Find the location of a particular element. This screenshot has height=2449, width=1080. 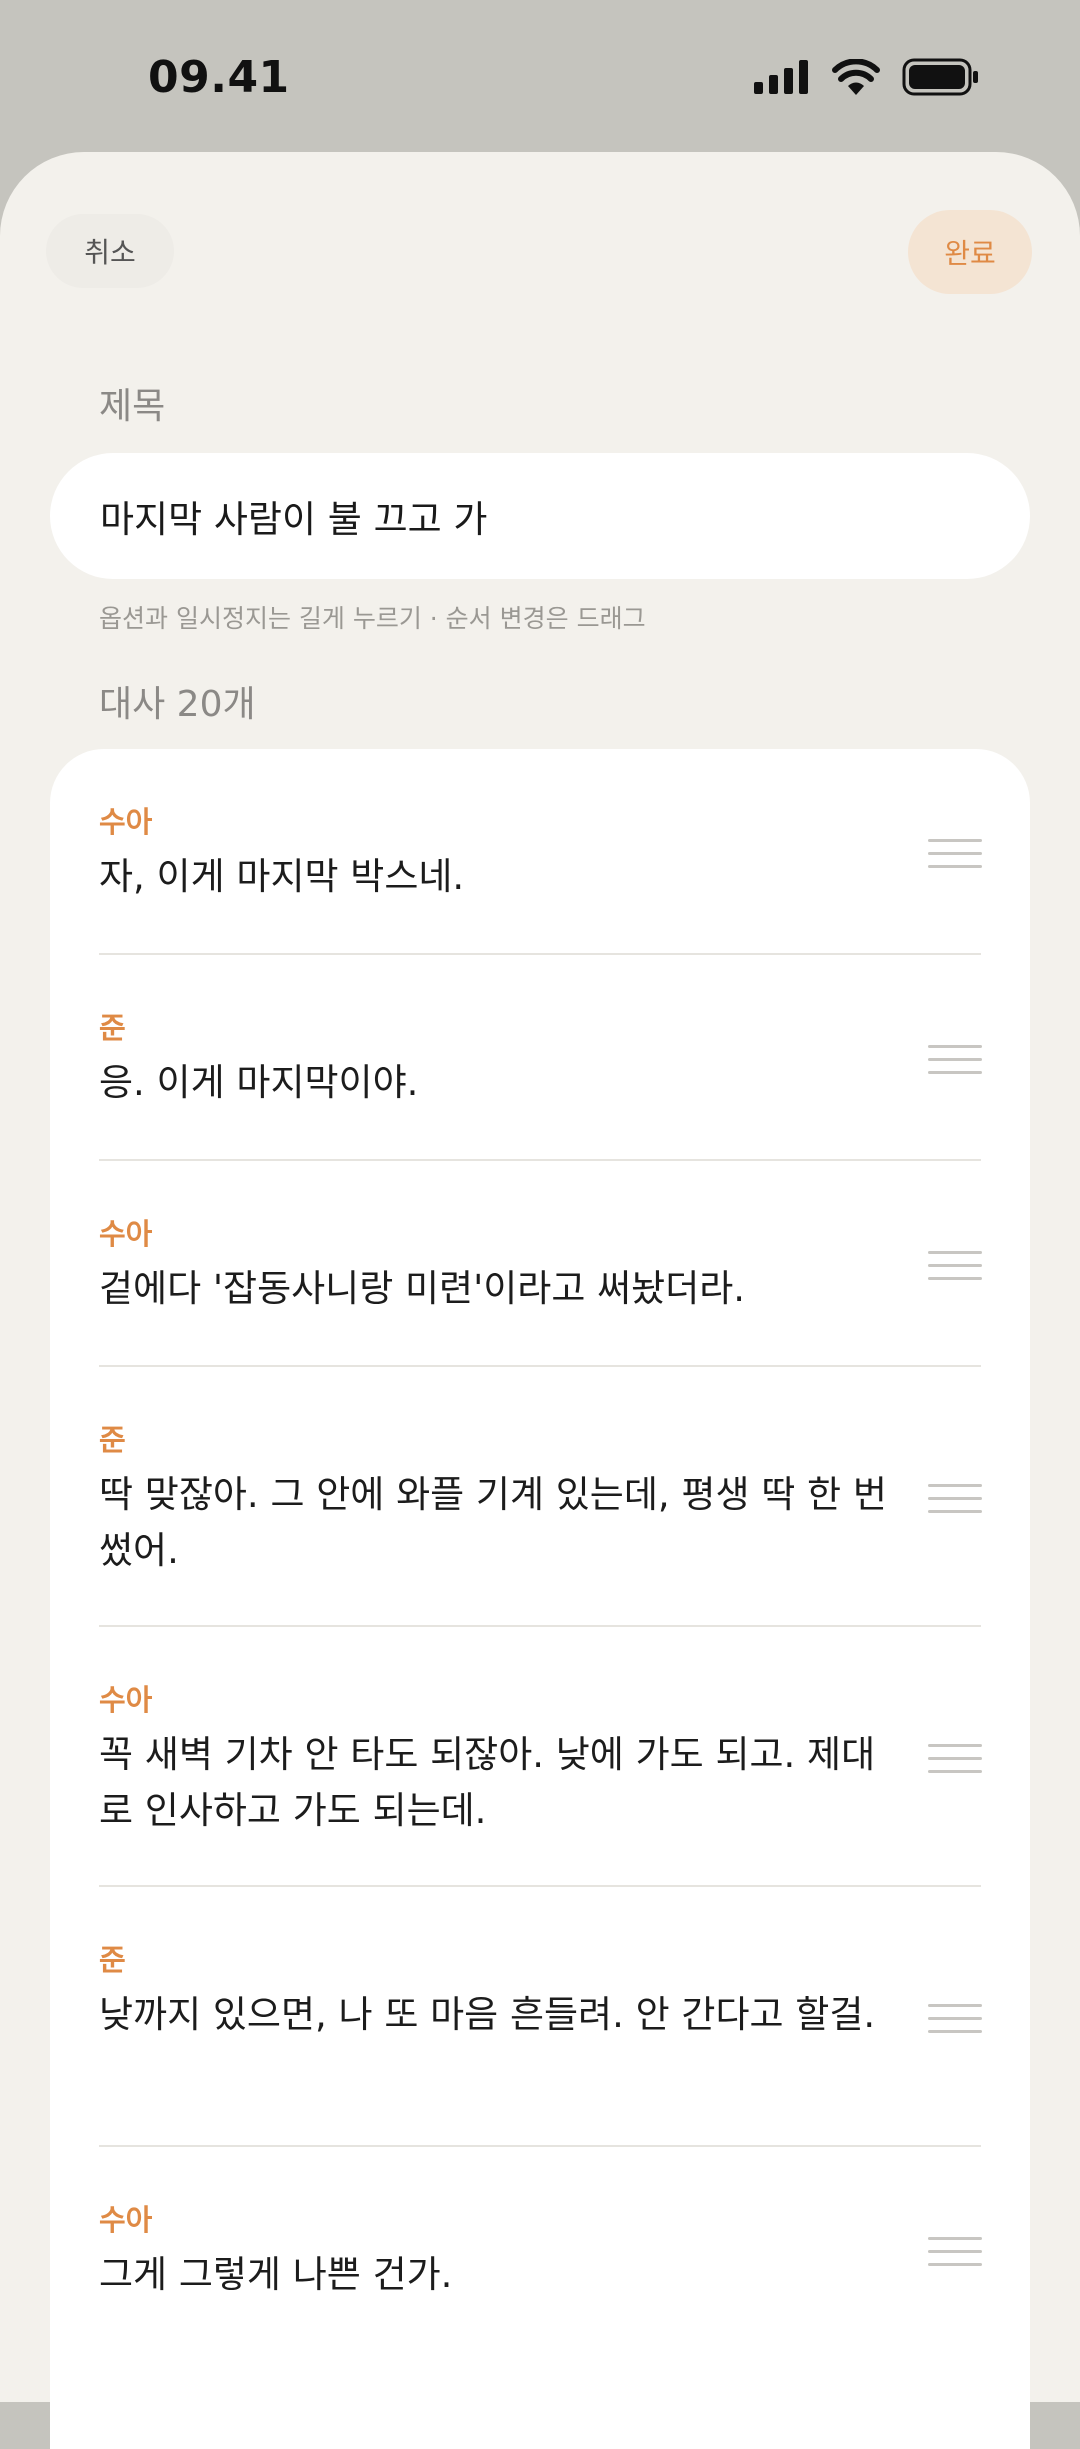

title-input: 마지막 사람이 불 끄고 가 is located at coordinates (540, 516).